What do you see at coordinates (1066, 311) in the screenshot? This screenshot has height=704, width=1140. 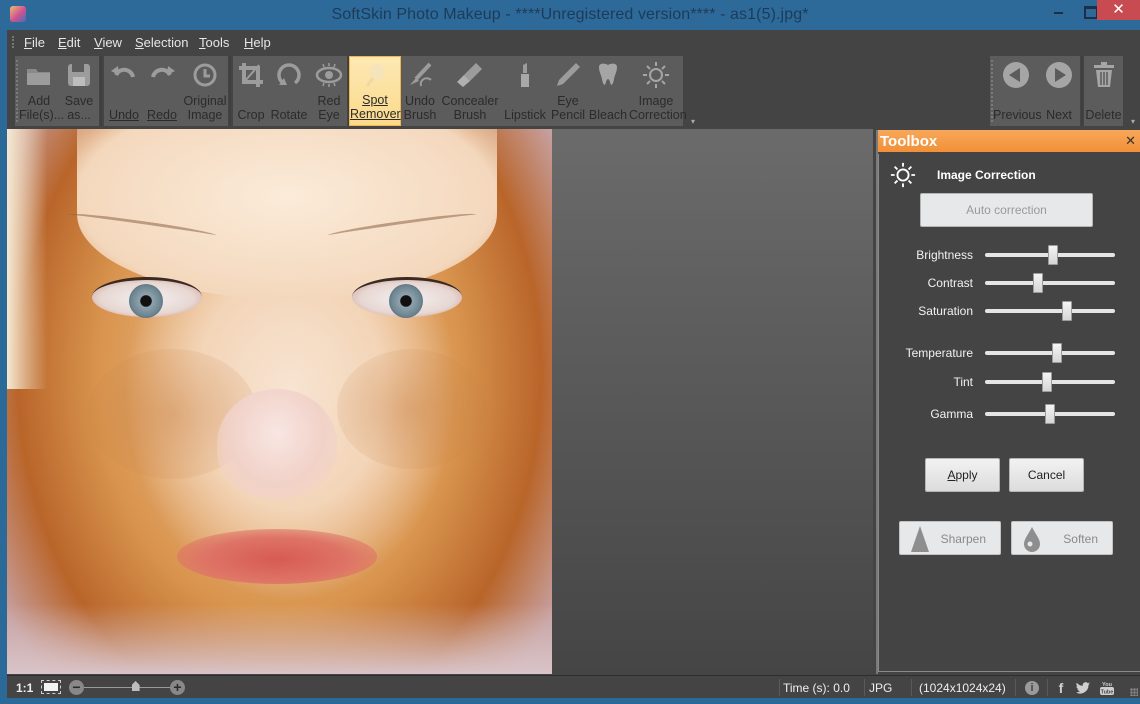 I see `saturation-slider-thumb` at bounding box center [1066, 311].